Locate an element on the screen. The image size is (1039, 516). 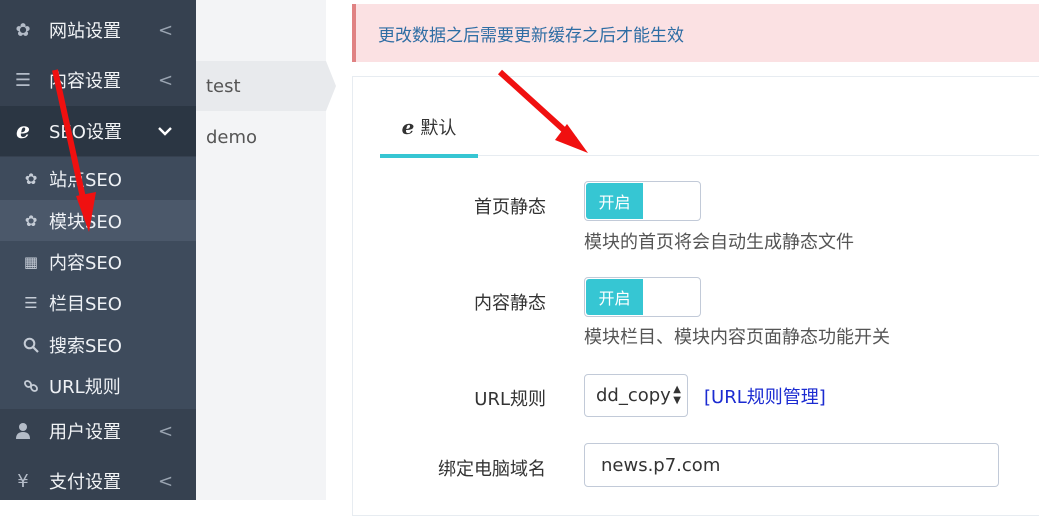
submenu-item-module-seo: ✿ 模块SEO is located at coordinates (98, 220).